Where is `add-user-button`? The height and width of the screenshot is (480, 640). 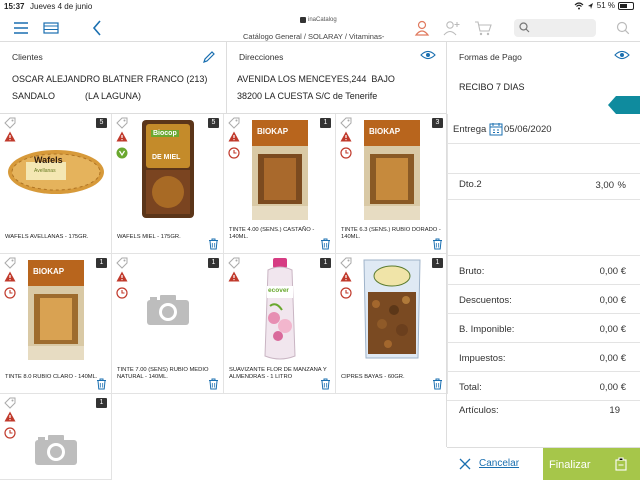 add-user-button is located at coordinates (452, 28).